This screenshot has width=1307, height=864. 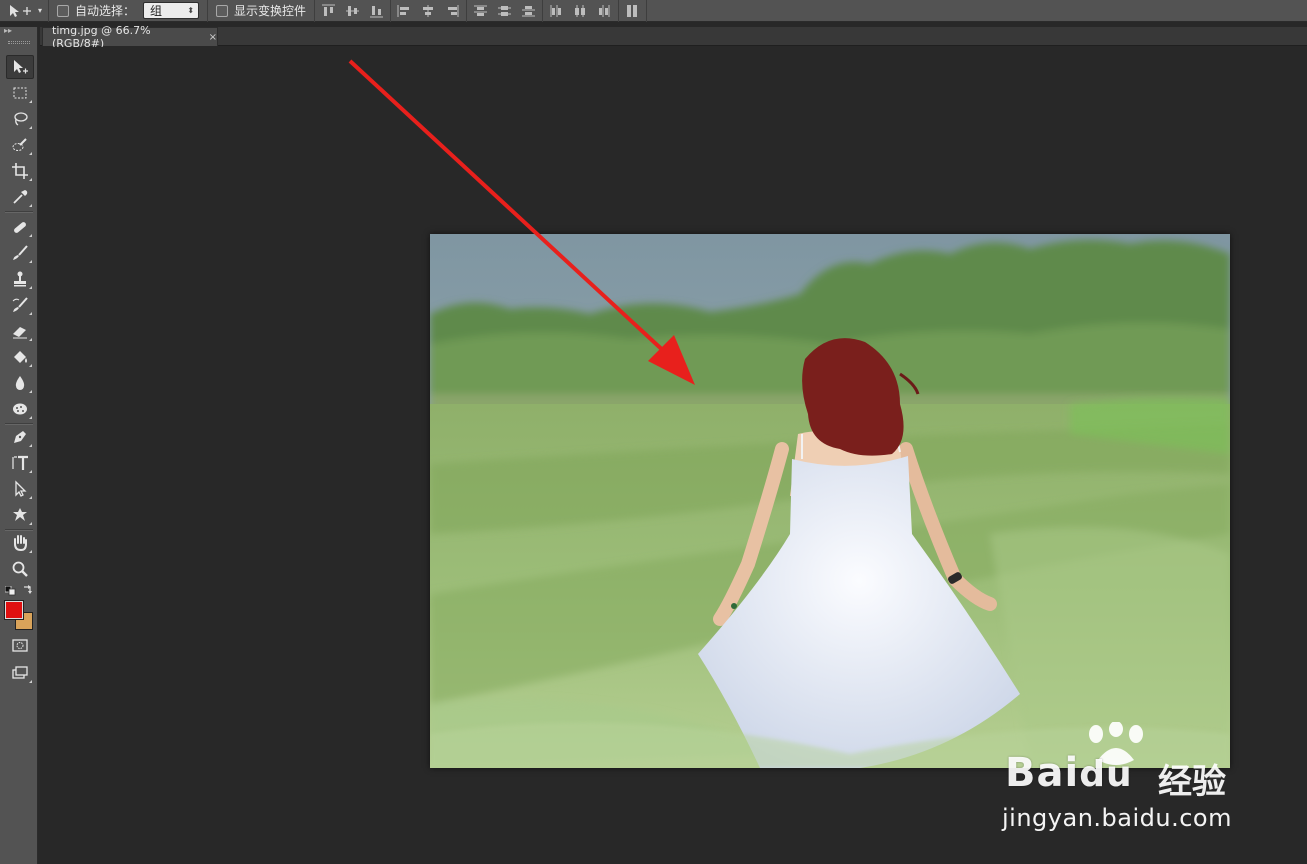 I want to click on align-group, so click(x=353, y=11).